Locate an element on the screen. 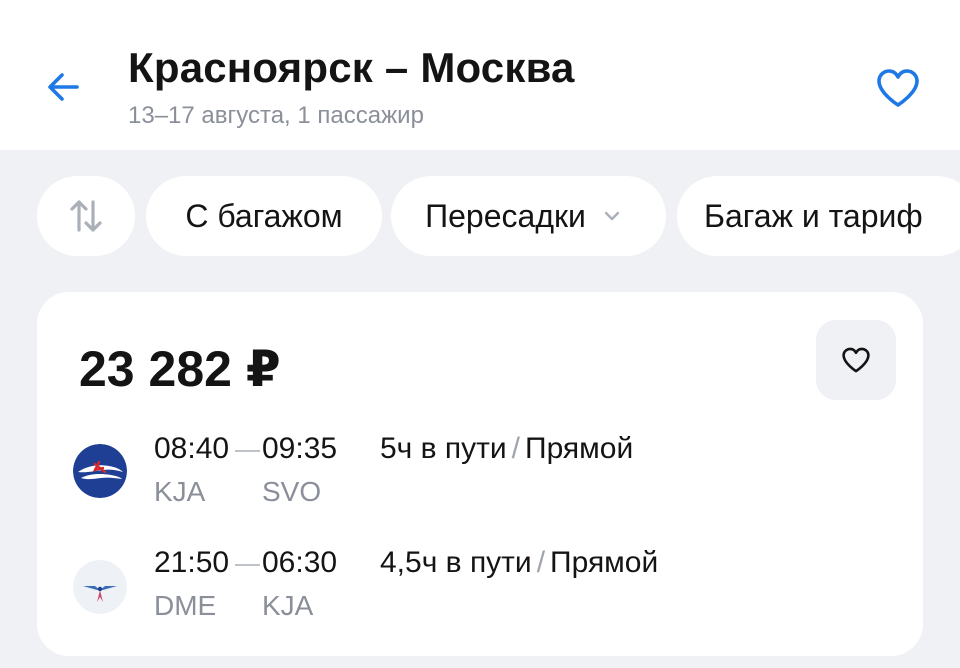 This screenshot has width=960, height=668. back-button is located at coordinates (63, 87).